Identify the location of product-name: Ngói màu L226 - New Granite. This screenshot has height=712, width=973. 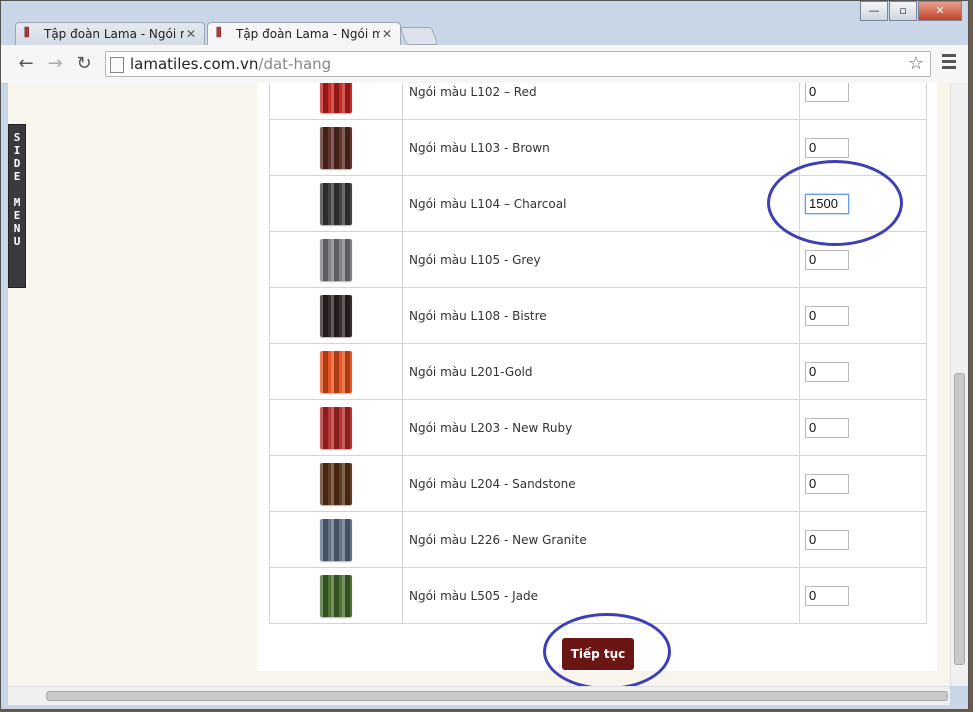
(601, 539).